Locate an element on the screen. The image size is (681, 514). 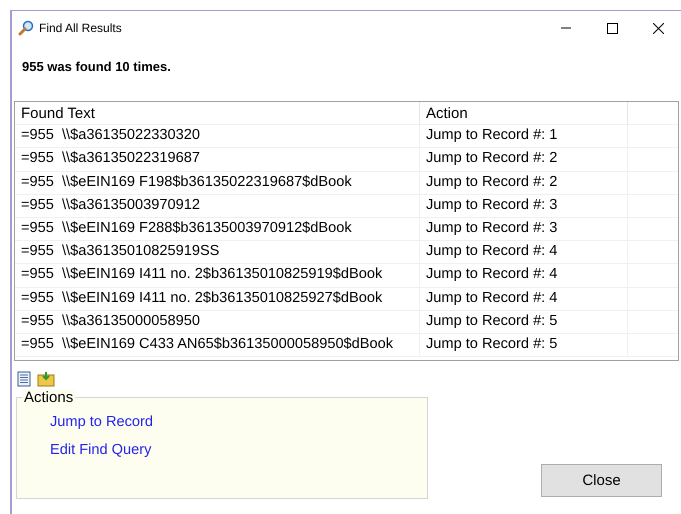
maximize-icon is located at coordinates (612, 28).